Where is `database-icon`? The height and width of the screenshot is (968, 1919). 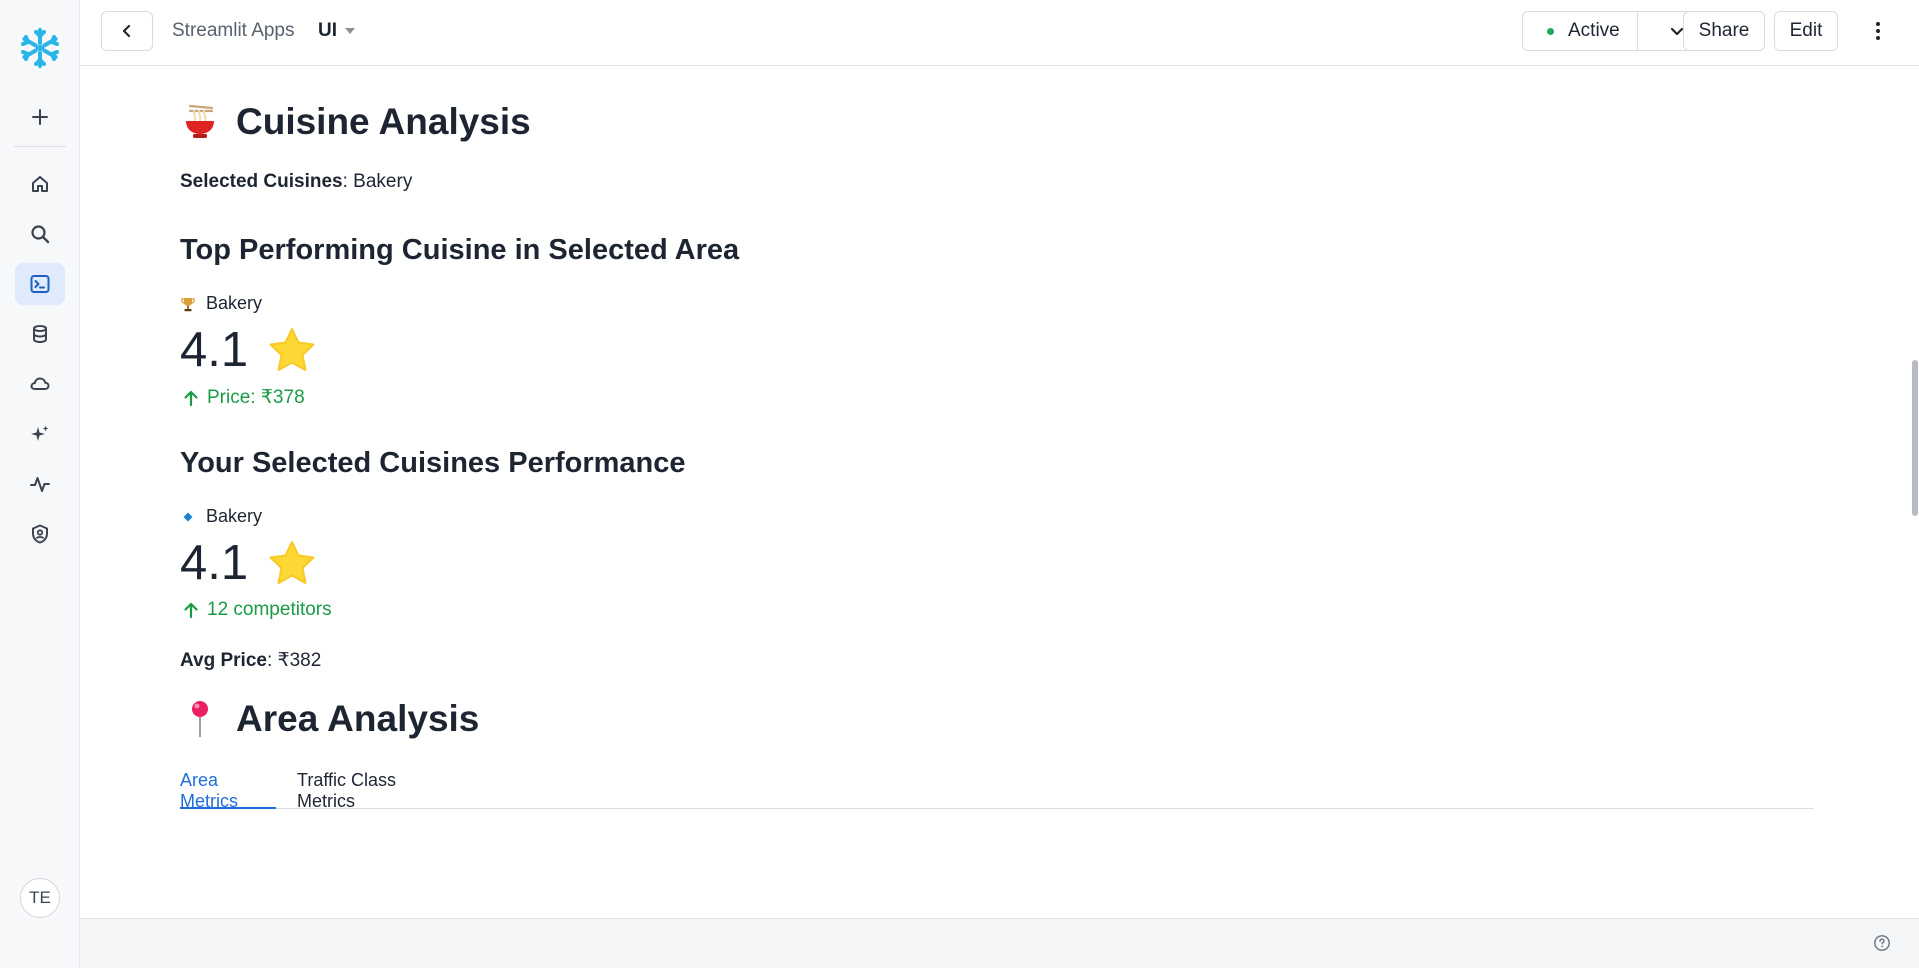
database-icon is located at coordinates (40, 334).